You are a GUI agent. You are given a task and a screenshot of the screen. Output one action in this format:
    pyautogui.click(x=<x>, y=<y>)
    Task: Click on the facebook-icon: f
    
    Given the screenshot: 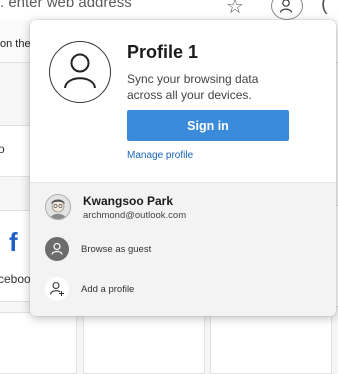 What is the action you would take?
    pyautogui.click(x=13, y=242)
    